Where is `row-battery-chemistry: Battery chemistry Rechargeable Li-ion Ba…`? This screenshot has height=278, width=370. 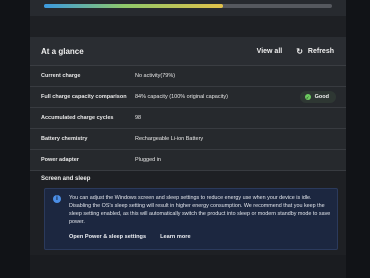
row-battery-chemistry: Battery chemistry Rechargeable Li-ion Ba… is located at coordinates (188, 139).